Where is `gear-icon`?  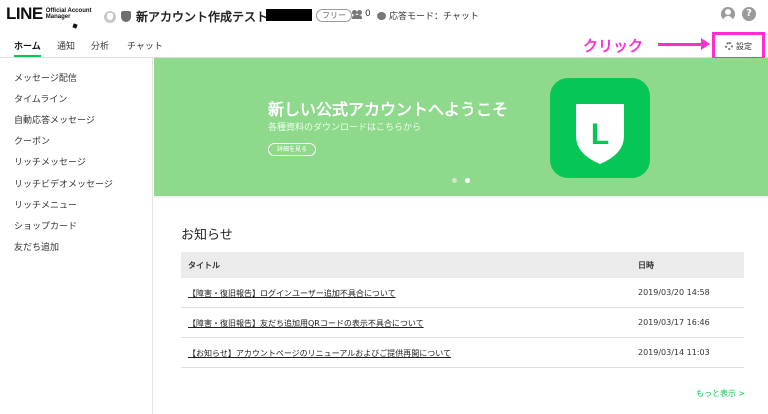
gear-icon is located at coordinates (729, 46).